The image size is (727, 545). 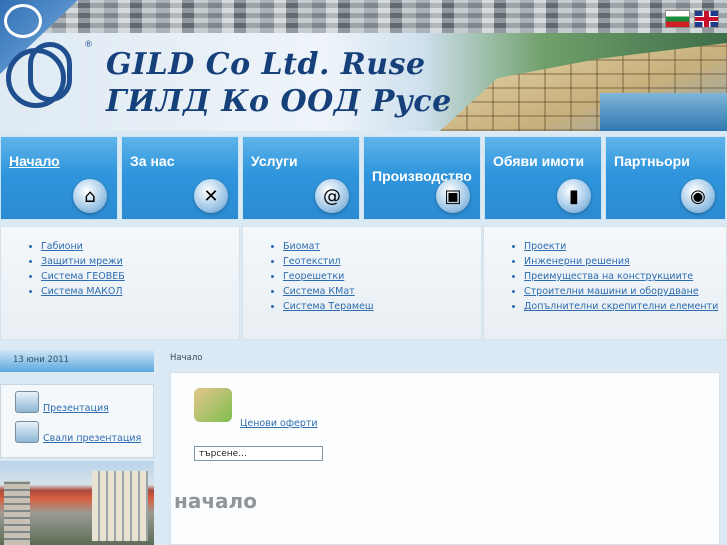 What do you see at coordinates (23, 21) in the screenshot?
I see `small-logo-icon` at bounding box center [23, 21].